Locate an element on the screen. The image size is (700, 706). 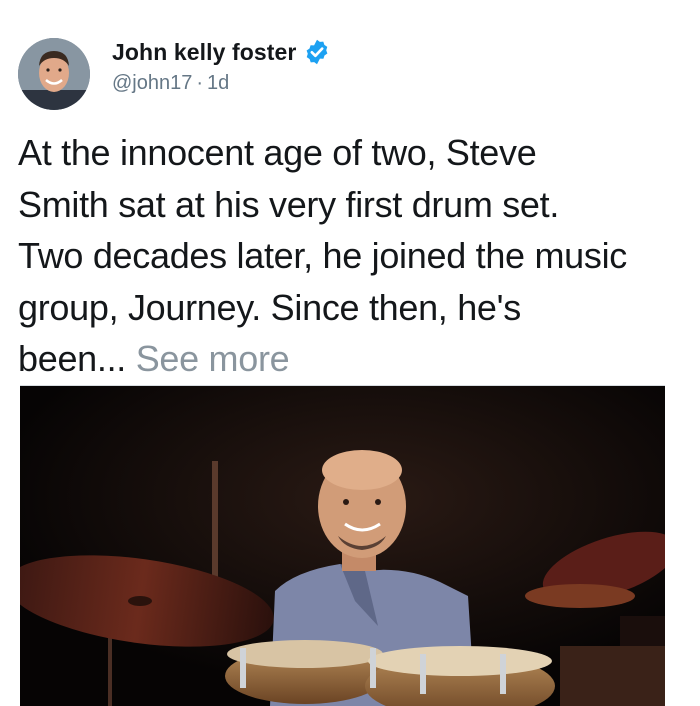
tweet-line: group, Journey. Since then, he's is located at coordinates (269, 307).